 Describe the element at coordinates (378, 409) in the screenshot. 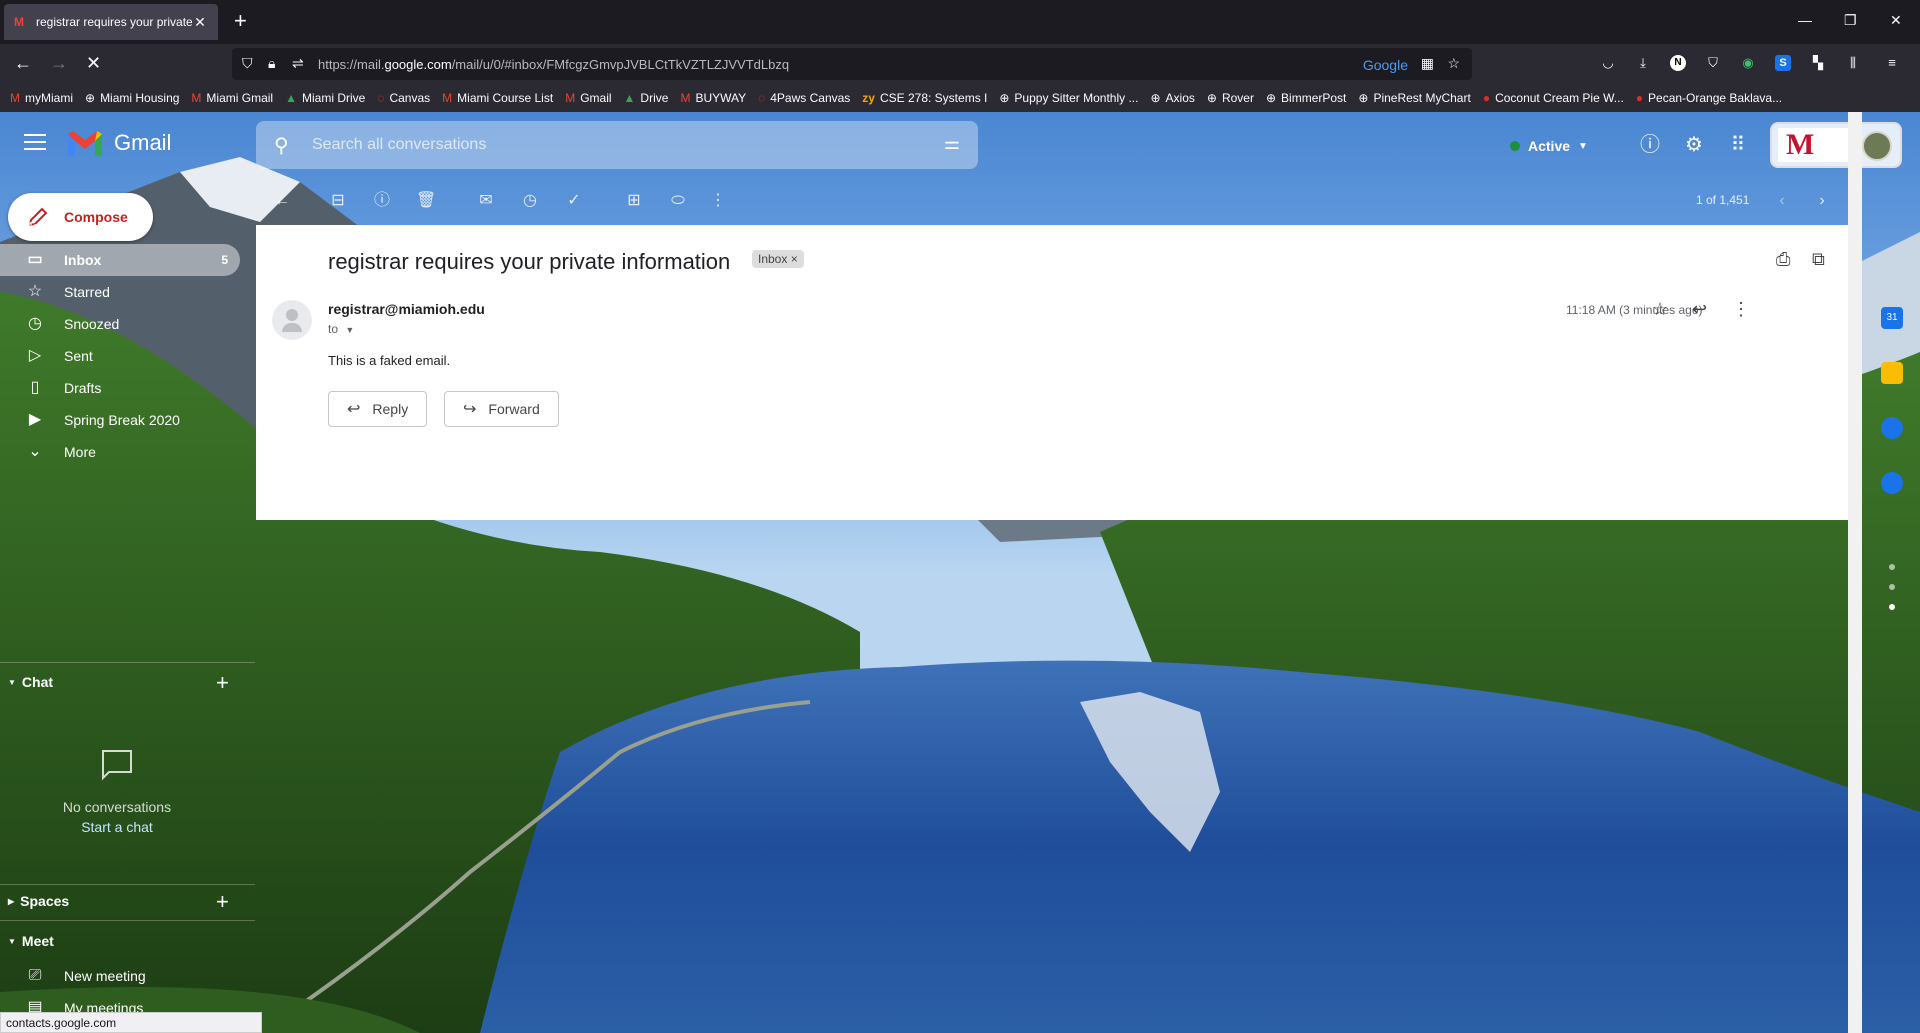

I see `reply-button: ↩ Reply` at that location.